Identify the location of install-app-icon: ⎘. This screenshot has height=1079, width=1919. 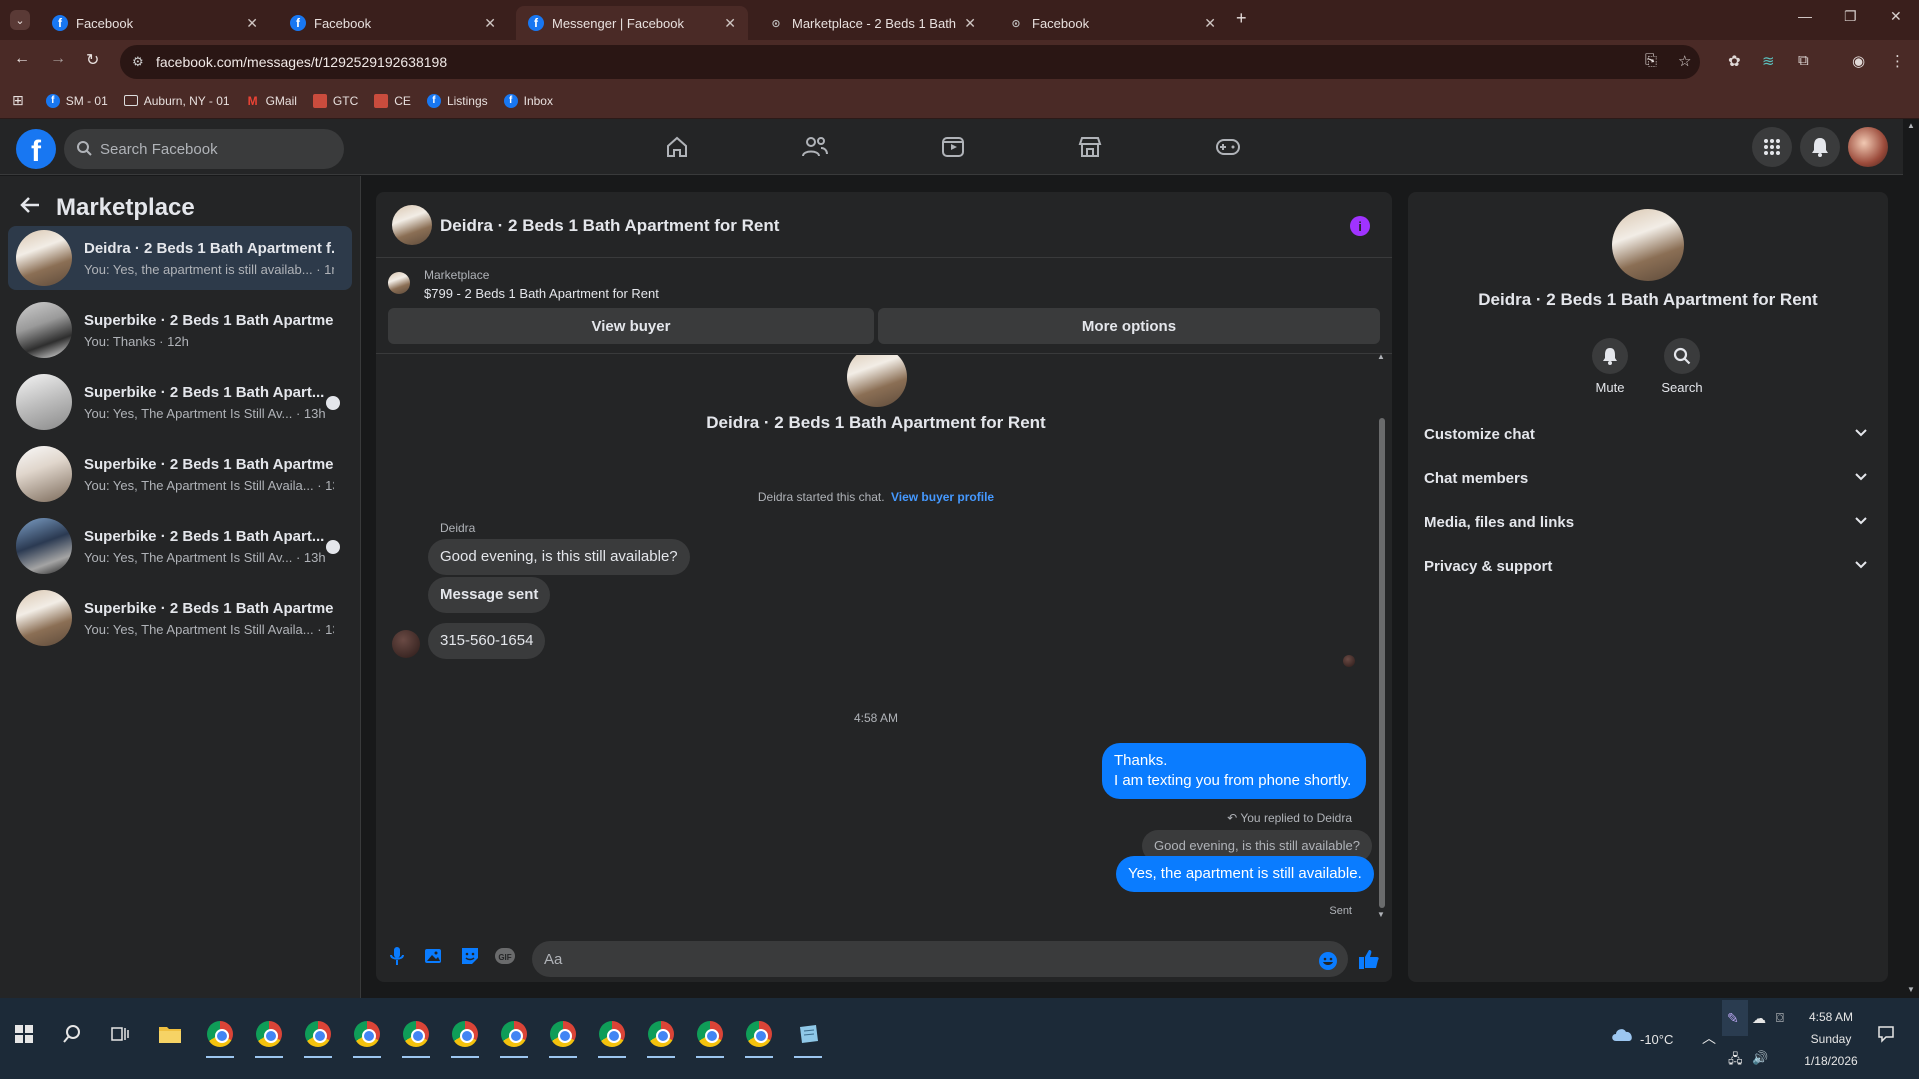
(1651, 60).